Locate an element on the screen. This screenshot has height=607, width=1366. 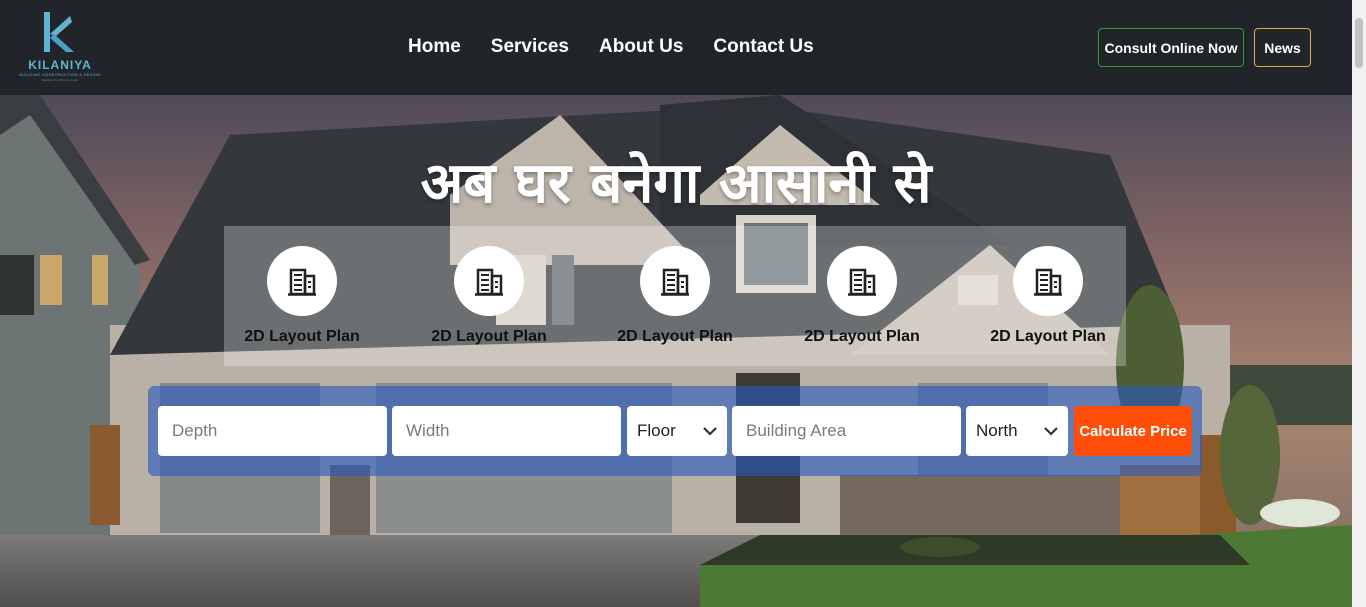
floor-select: Floor is located at coordinates (677, 431).